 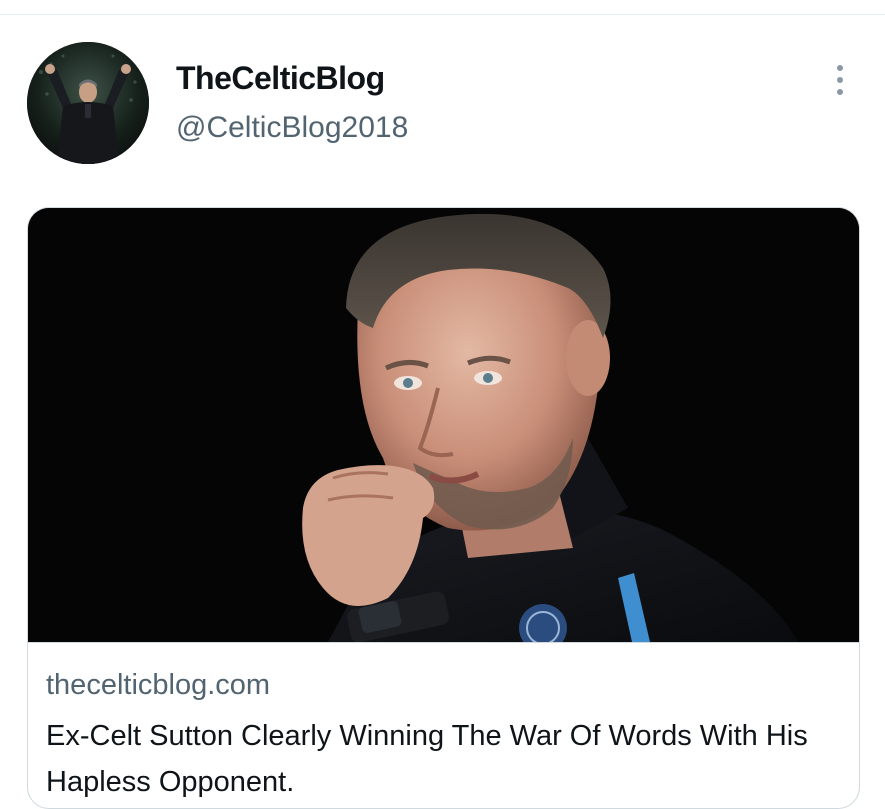 I want to click on more-options-button, so click(x=840, y=80).